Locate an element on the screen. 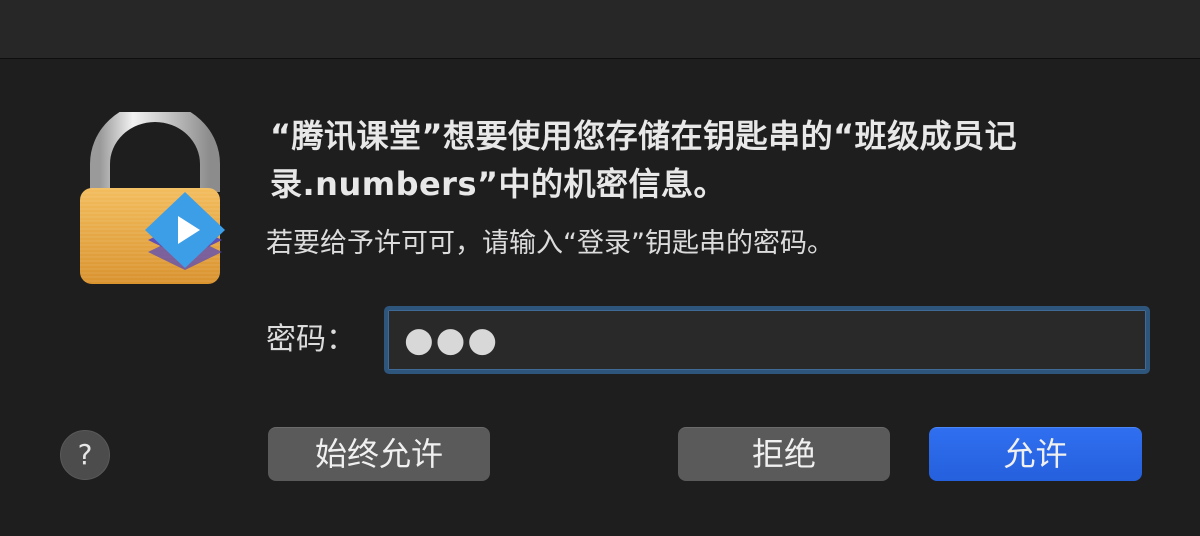  lock-with-app-badge-icon is located at coordinates (155, 197).